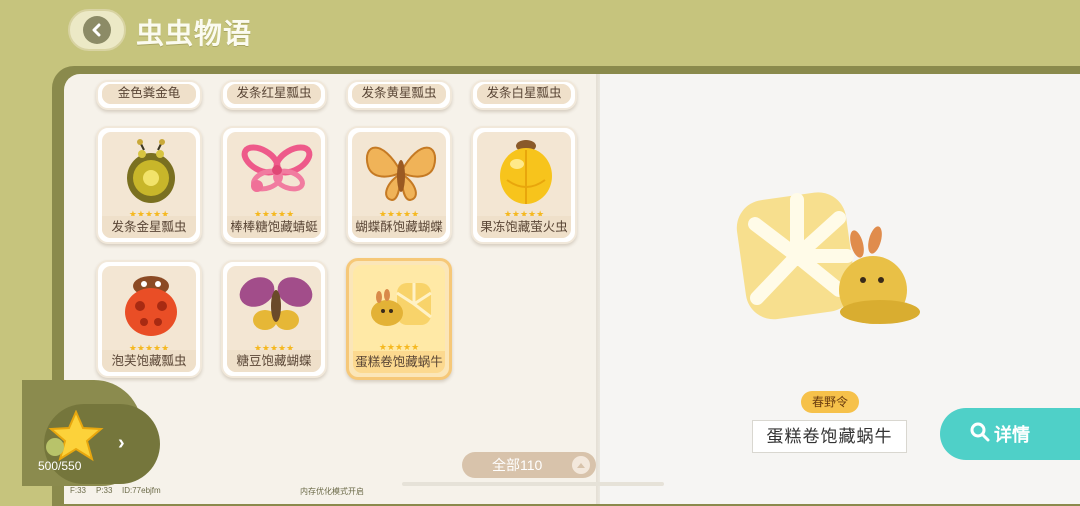 The image size is (1080, 506). Describe the element at coordinates (274, 227) in the screenshot. I see `card-name: 棒棒糖饱藏蜻蜓` at that location.